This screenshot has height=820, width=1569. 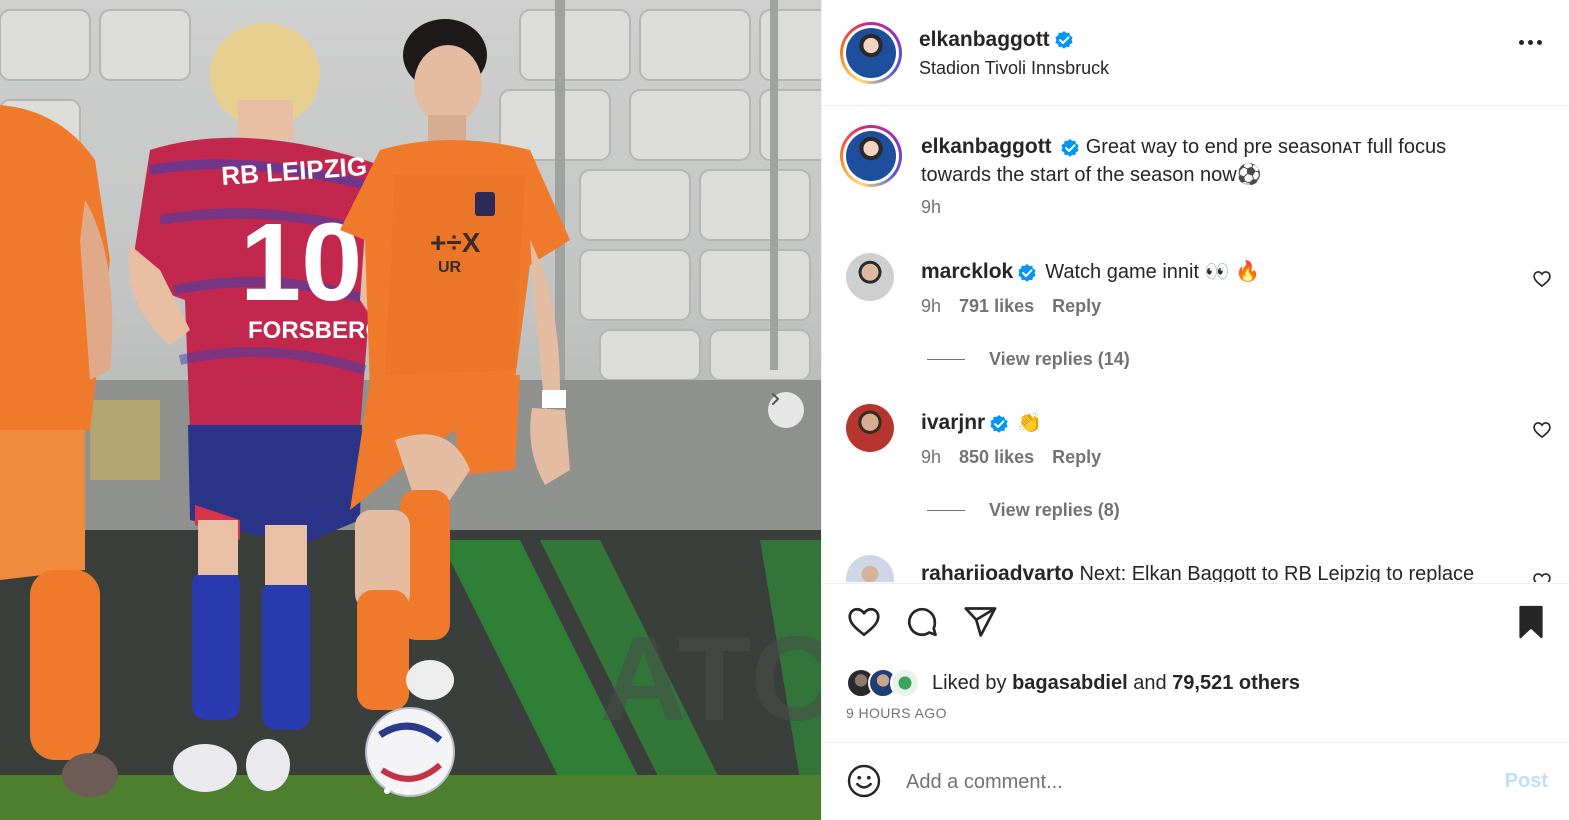 I want to click on post-time-ago: 9 HOURS AGO, so click(x=896, y=713).